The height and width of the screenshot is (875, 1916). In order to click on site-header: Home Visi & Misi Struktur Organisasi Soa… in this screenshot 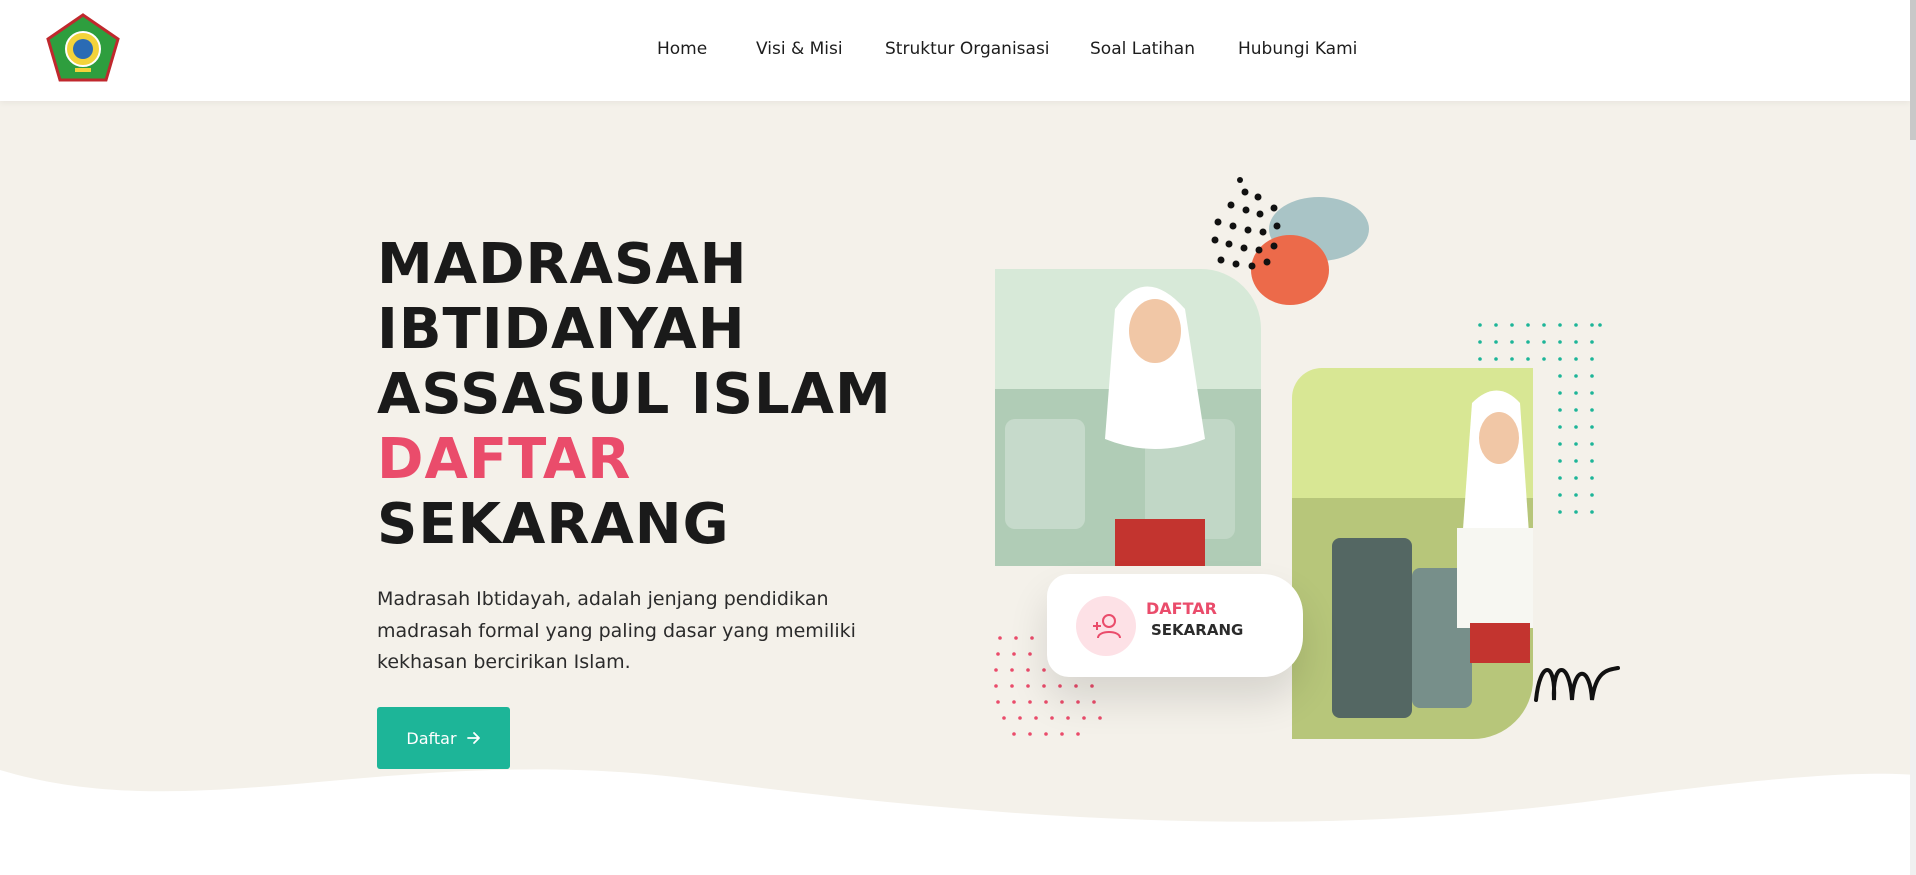, I will do `click(955, 50)`.